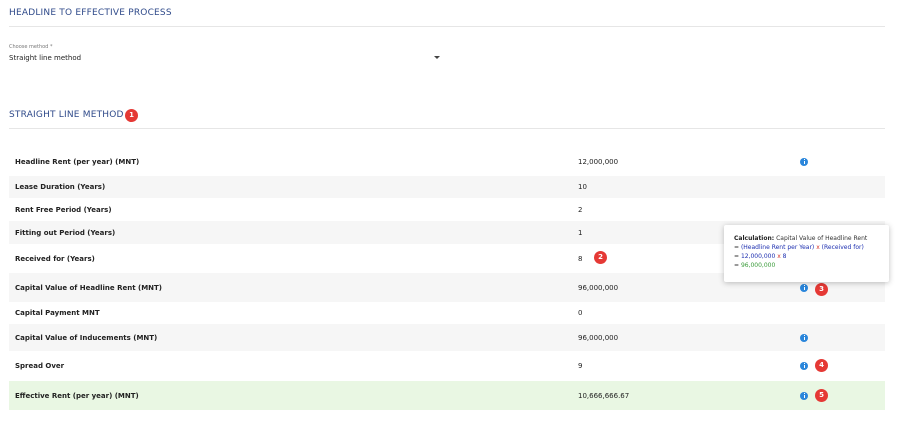  What do you see at coordinates (758, 265) in the screenshot?
I see `tooltip-result: 96,000,000` at bounding box center [758, 265].